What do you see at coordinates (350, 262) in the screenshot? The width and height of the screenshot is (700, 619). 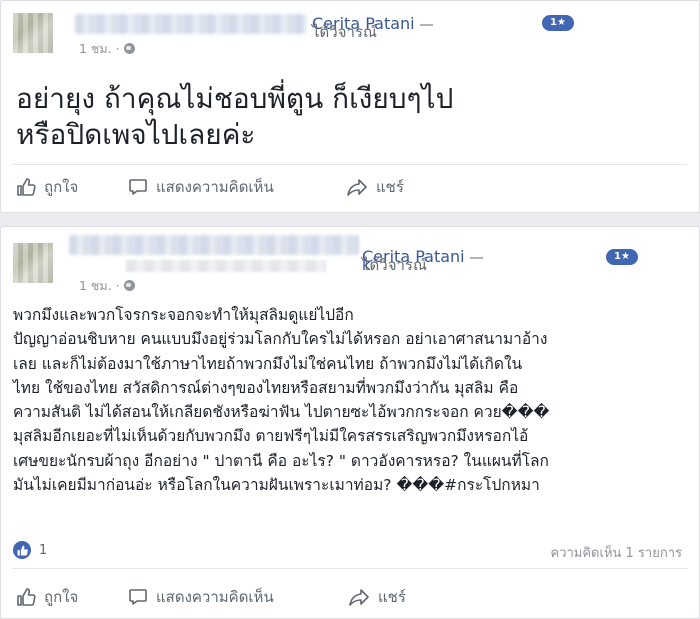 I see `comment-header: k ได้วิจารณ์ Cerita Patani — 1★ 1 ชม. ·` at bounding box center [350, 262].